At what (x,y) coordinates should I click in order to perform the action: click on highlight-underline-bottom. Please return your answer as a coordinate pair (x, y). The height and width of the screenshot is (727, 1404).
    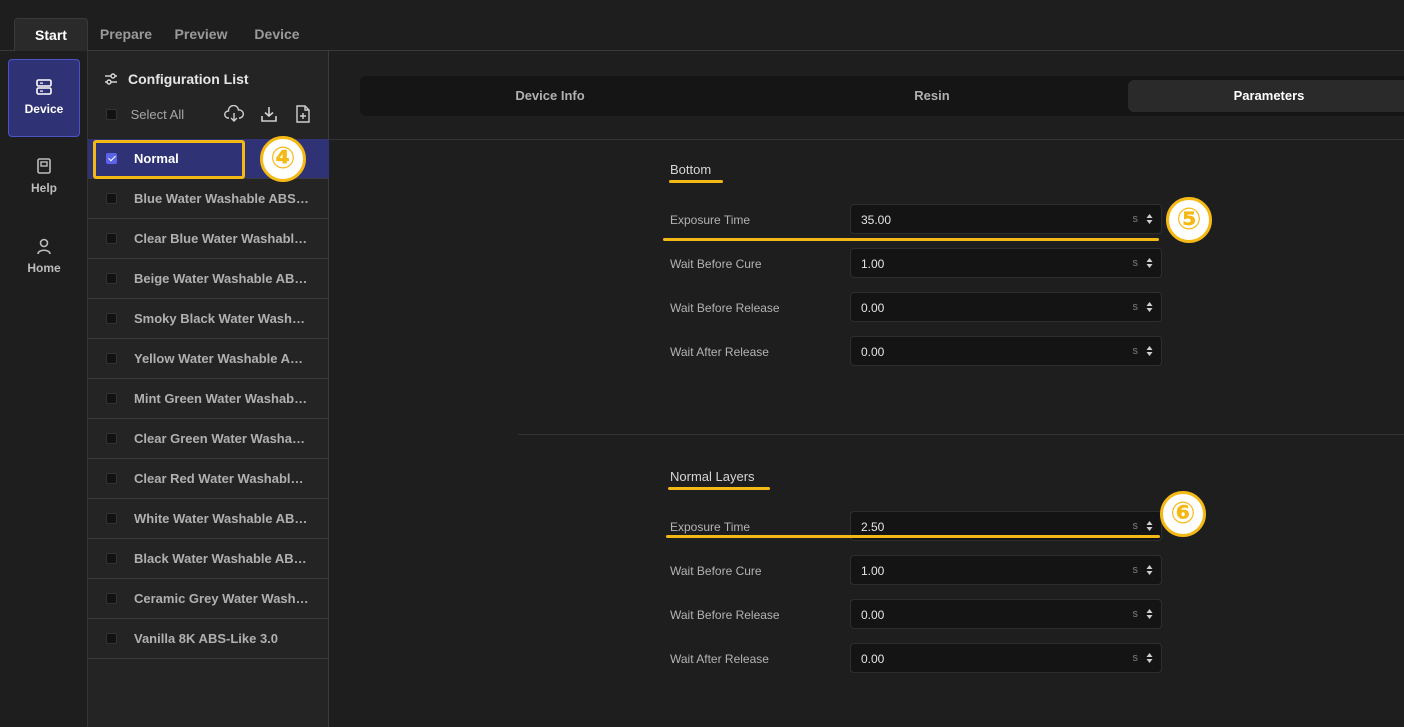
    Looking at the image, I should click on (696, 181).